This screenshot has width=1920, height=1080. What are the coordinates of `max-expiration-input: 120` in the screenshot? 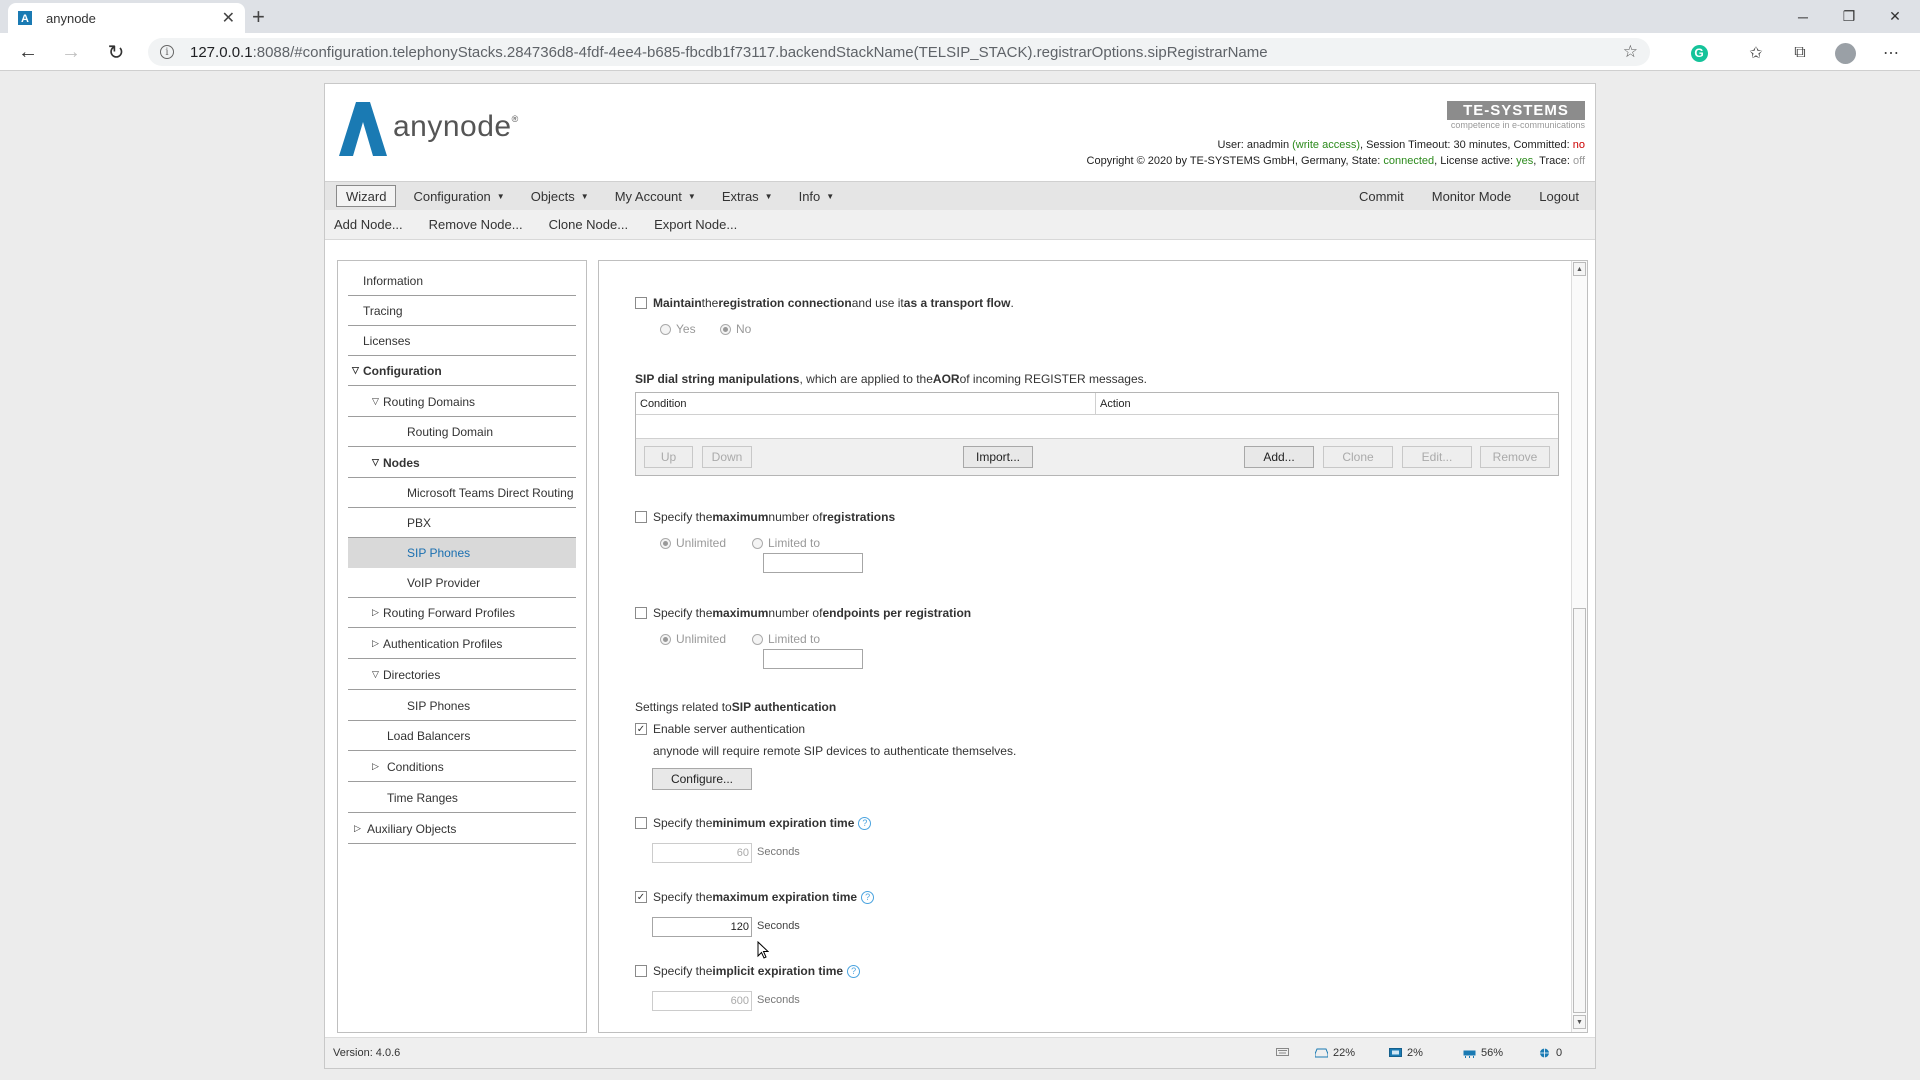 It's located at (702, 927).